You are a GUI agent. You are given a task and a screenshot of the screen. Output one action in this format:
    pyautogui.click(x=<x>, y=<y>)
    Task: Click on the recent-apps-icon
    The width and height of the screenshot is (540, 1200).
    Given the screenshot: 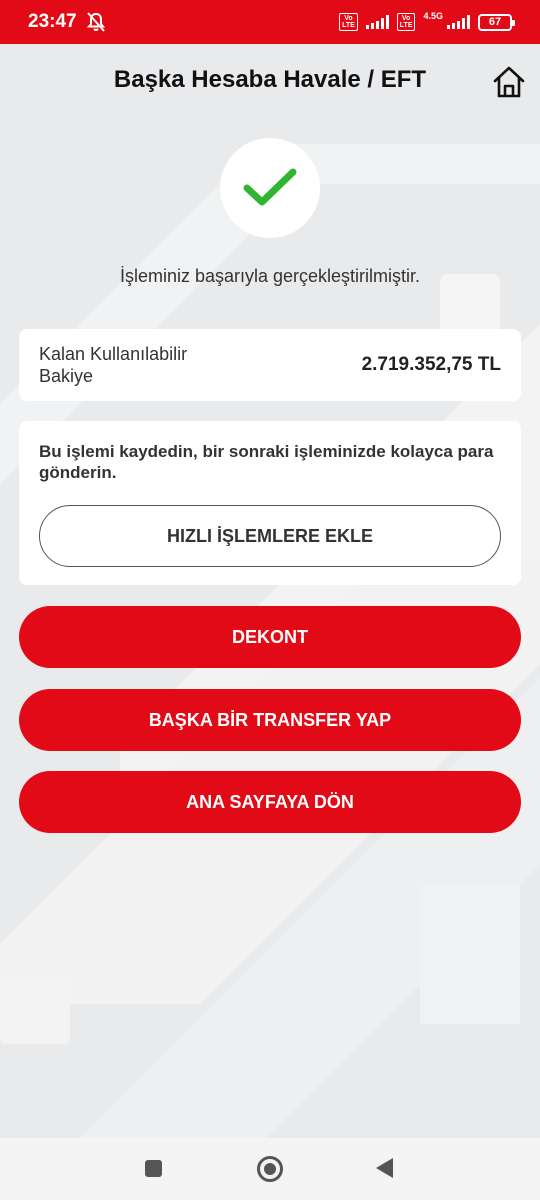 What is the action you would take?
    pyautogui.click(x=153, y=1168)
    